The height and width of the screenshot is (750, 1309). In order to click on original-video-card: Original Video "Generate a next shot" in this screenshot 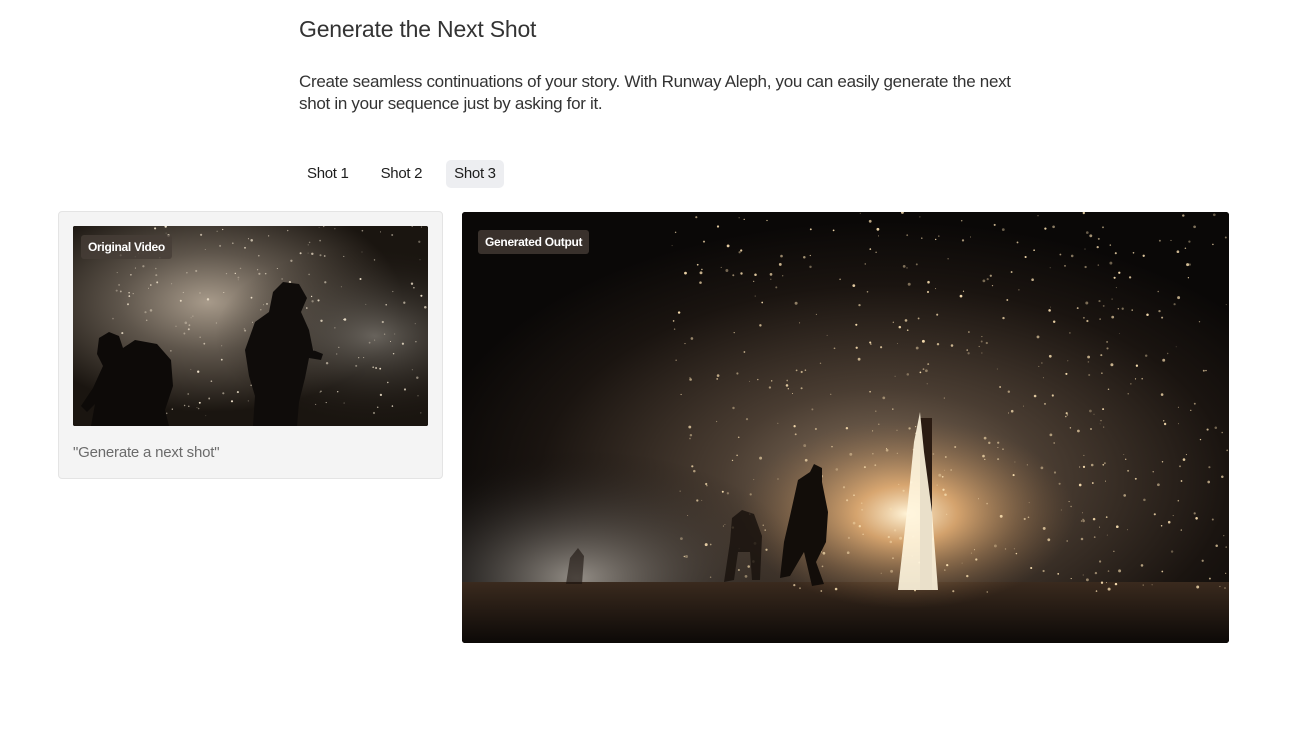, I will do `click(250, 345)`.